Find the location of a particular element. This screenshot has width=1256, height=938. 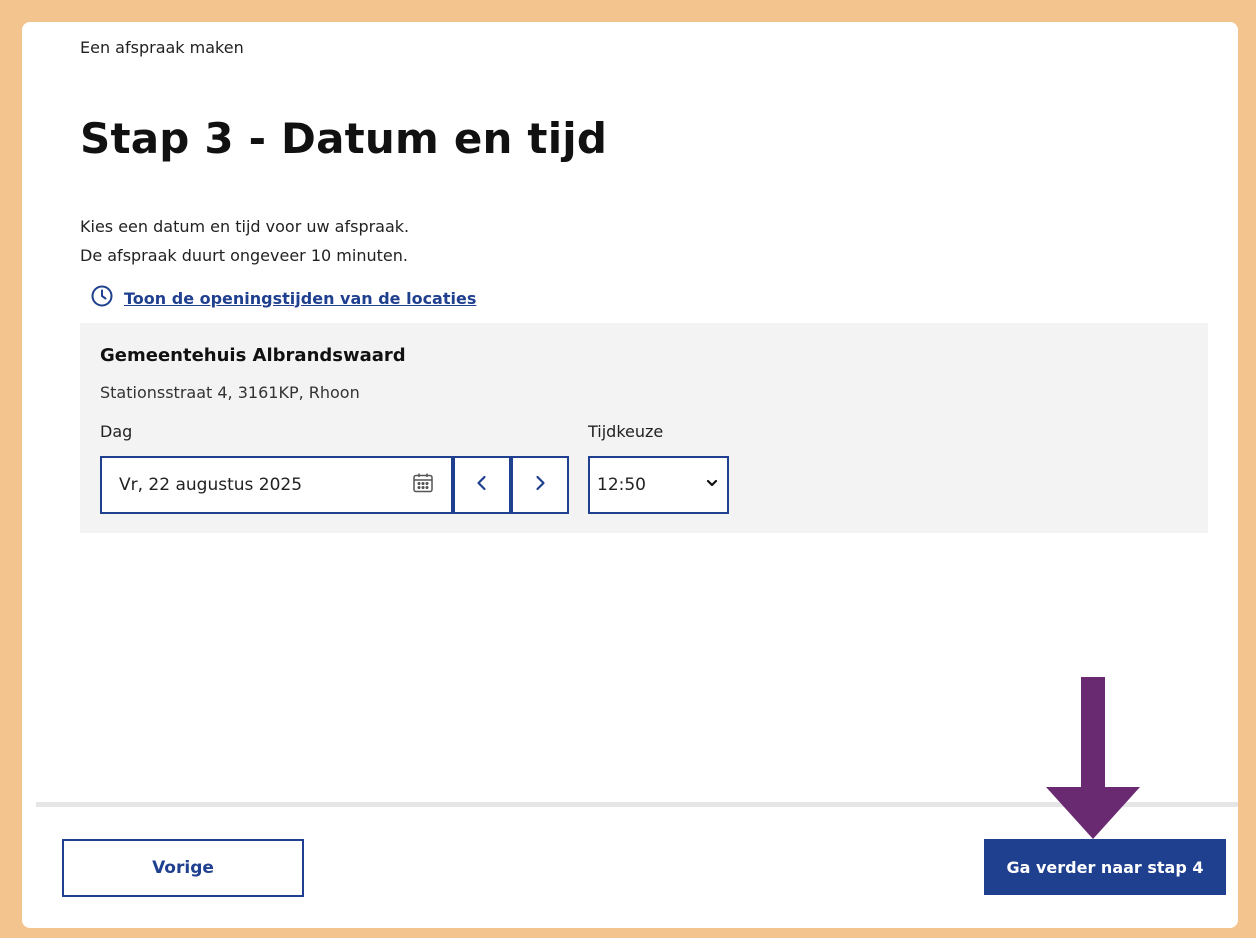

page-title: Stap 3 - Datum en tijd is located at coordinates (344, 138).